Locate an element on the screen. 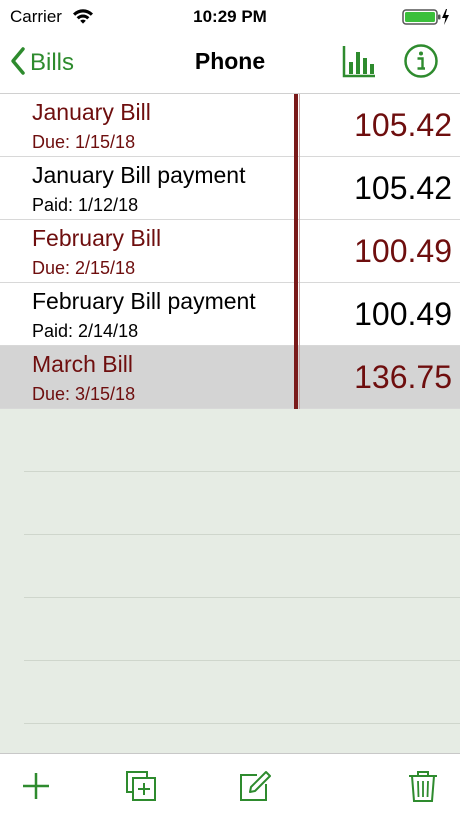 Image resolution: width=460 pixels, height=818 pixels. add-icon is located at coordinates (36, 786).